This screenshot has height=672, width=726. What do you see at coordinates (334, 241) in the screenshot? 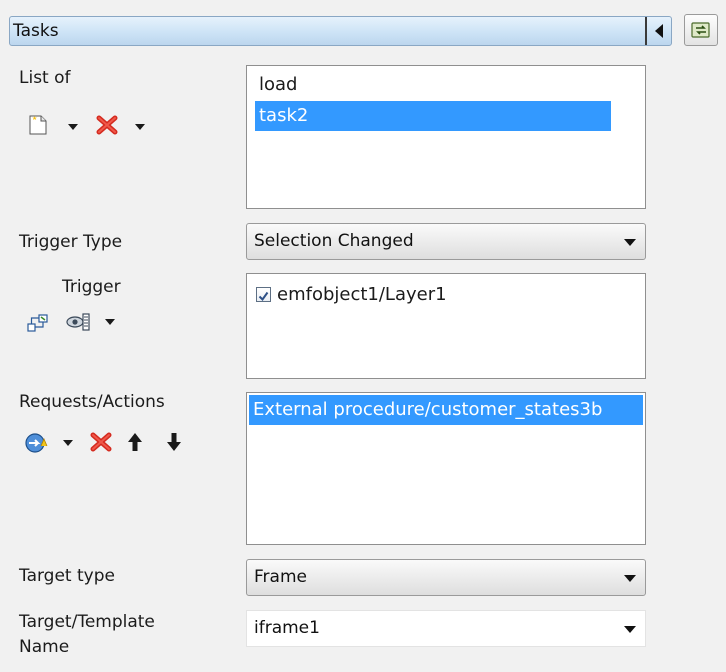
I see `trigger-type-value: Selection Changed` at bounding box center [334, 241].